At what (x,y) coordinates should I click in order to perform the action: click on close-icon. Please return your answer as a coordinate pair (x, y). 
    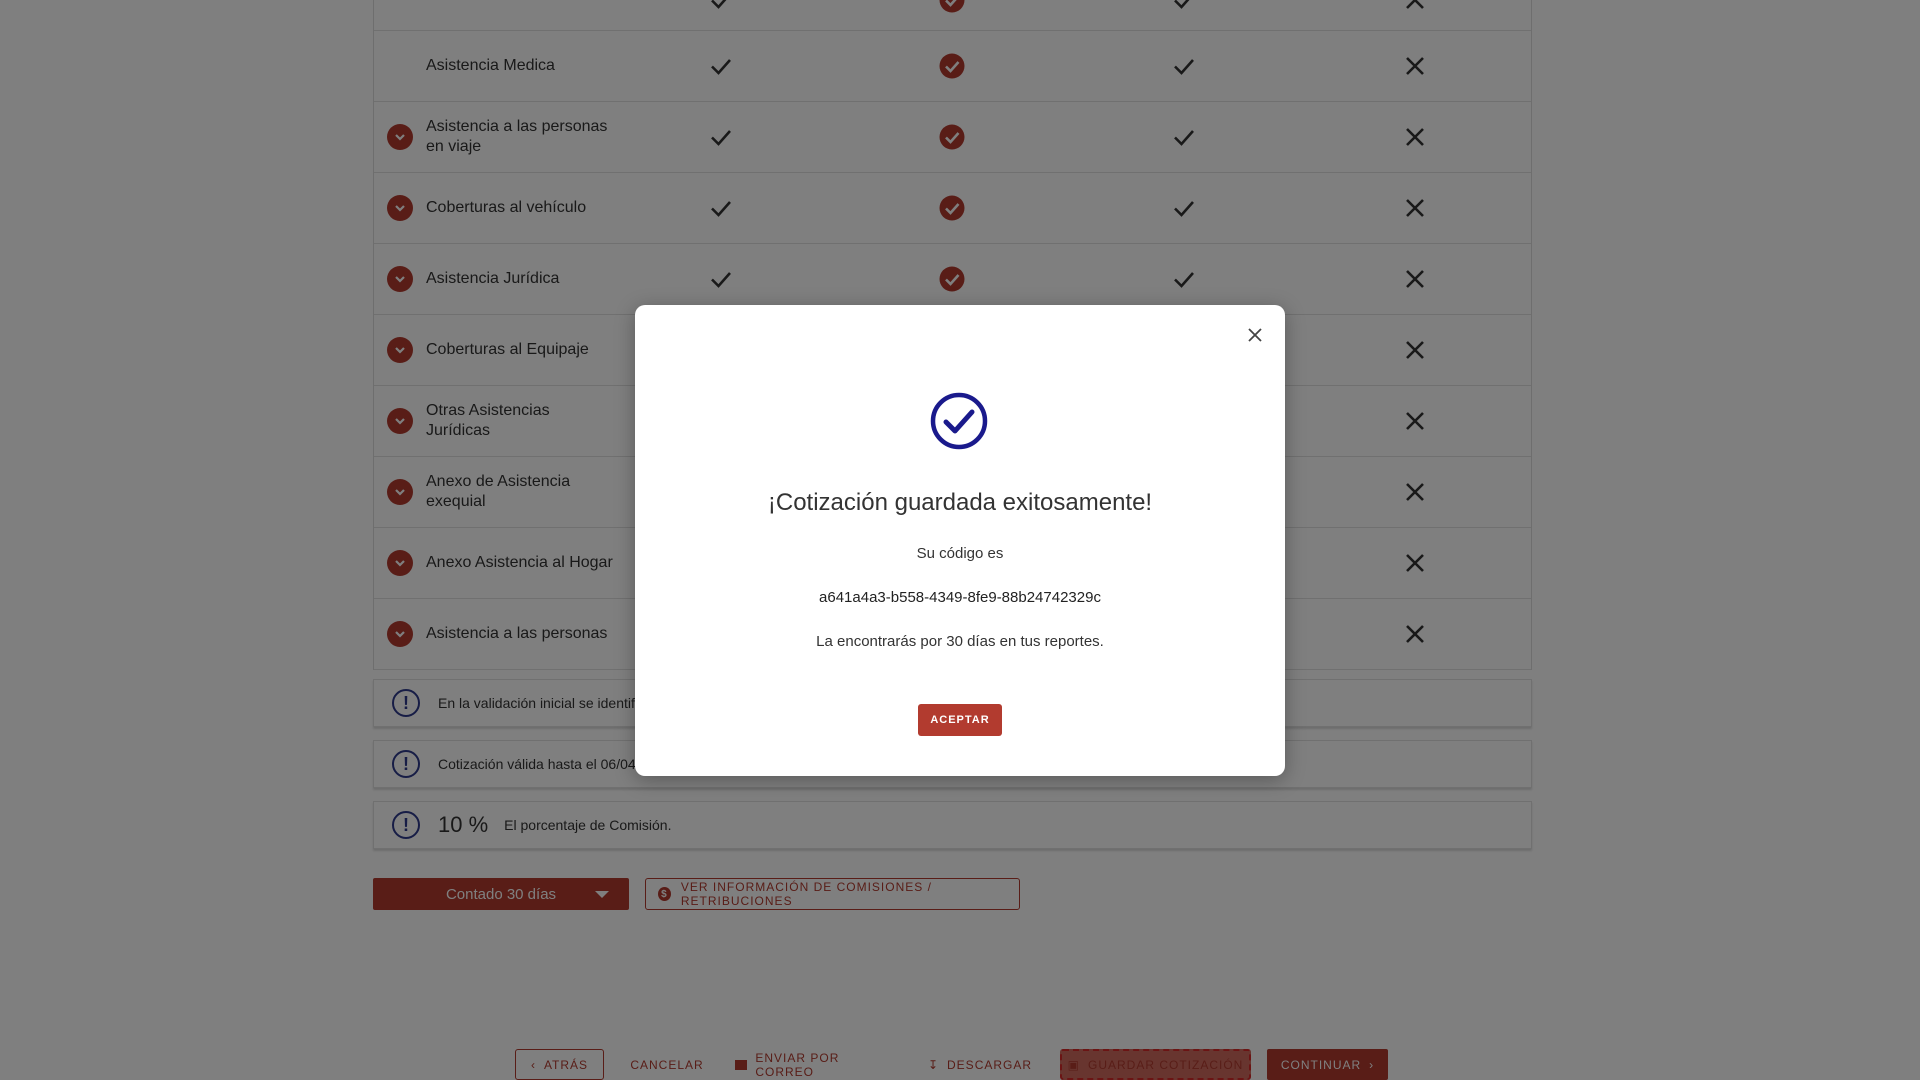
    Looking at the image, I should click on (1255, 335).